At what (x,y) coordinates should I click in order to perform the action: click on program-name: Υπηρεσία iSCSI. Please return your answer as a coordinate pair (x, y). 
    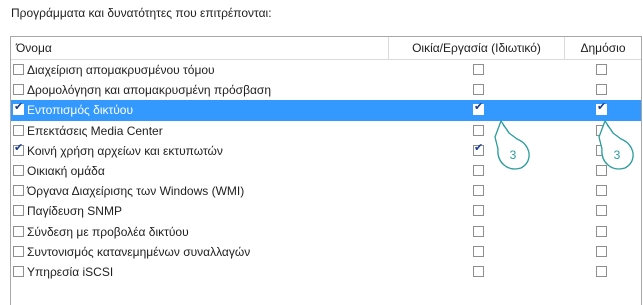
    Looking at the image, I should click on (70, 271).